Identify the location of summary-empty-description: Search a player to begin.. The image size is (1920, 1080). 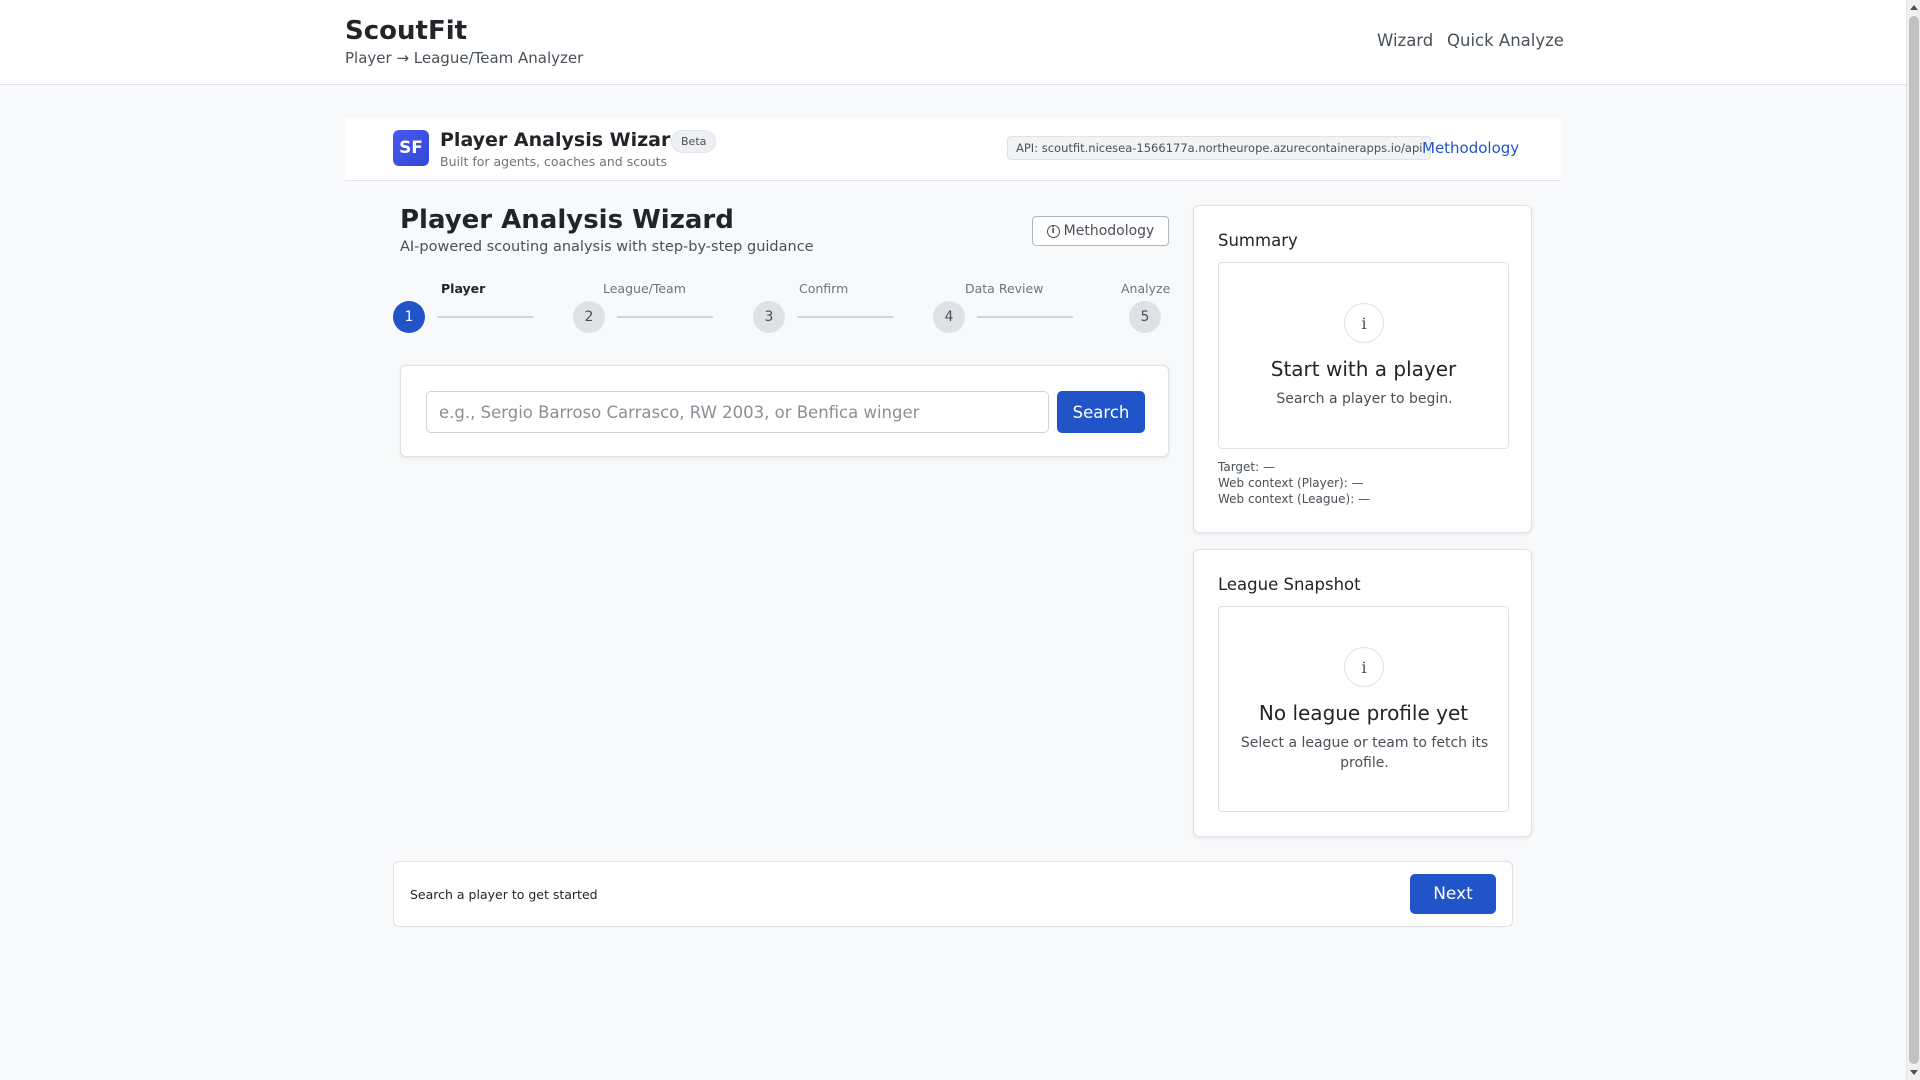
(1364, 399).